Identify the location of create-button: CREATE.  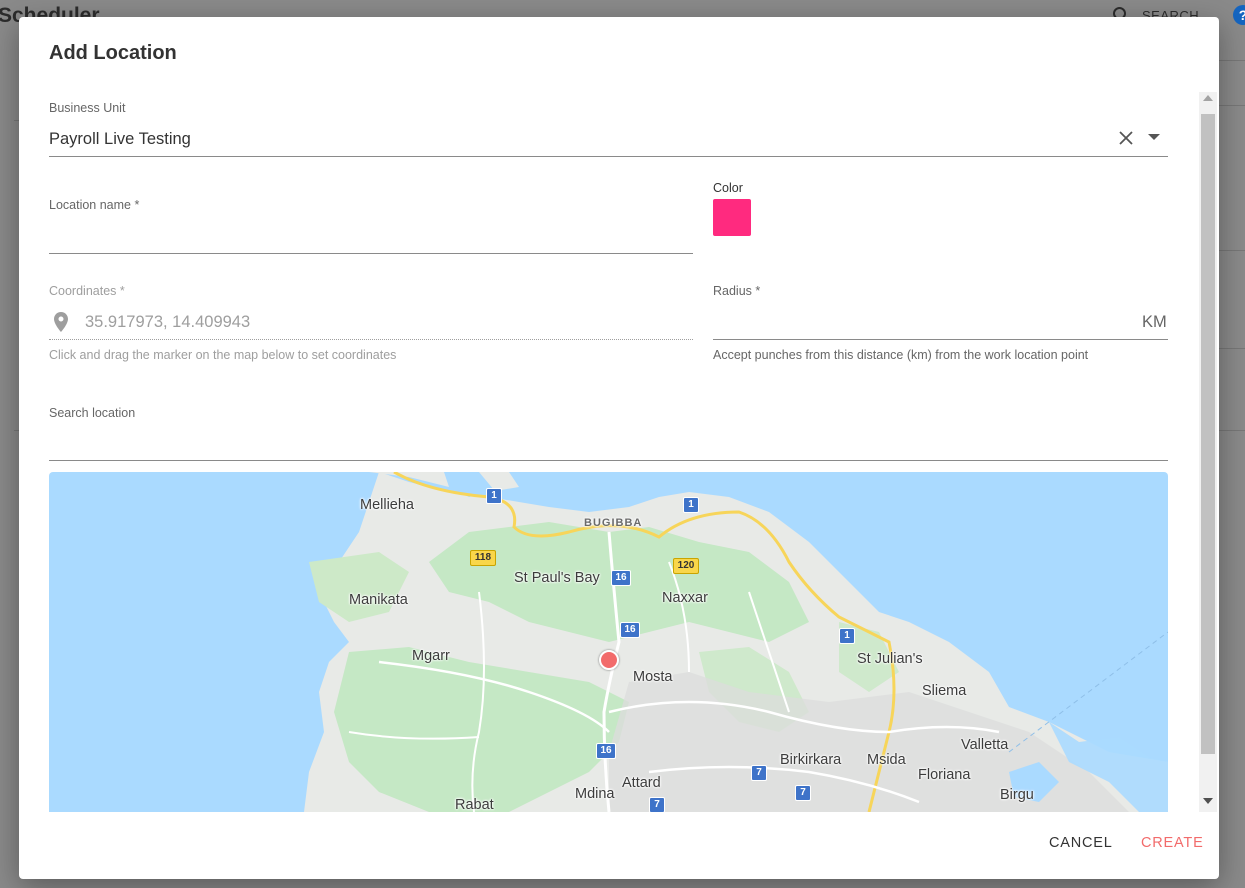
(1172, 843).